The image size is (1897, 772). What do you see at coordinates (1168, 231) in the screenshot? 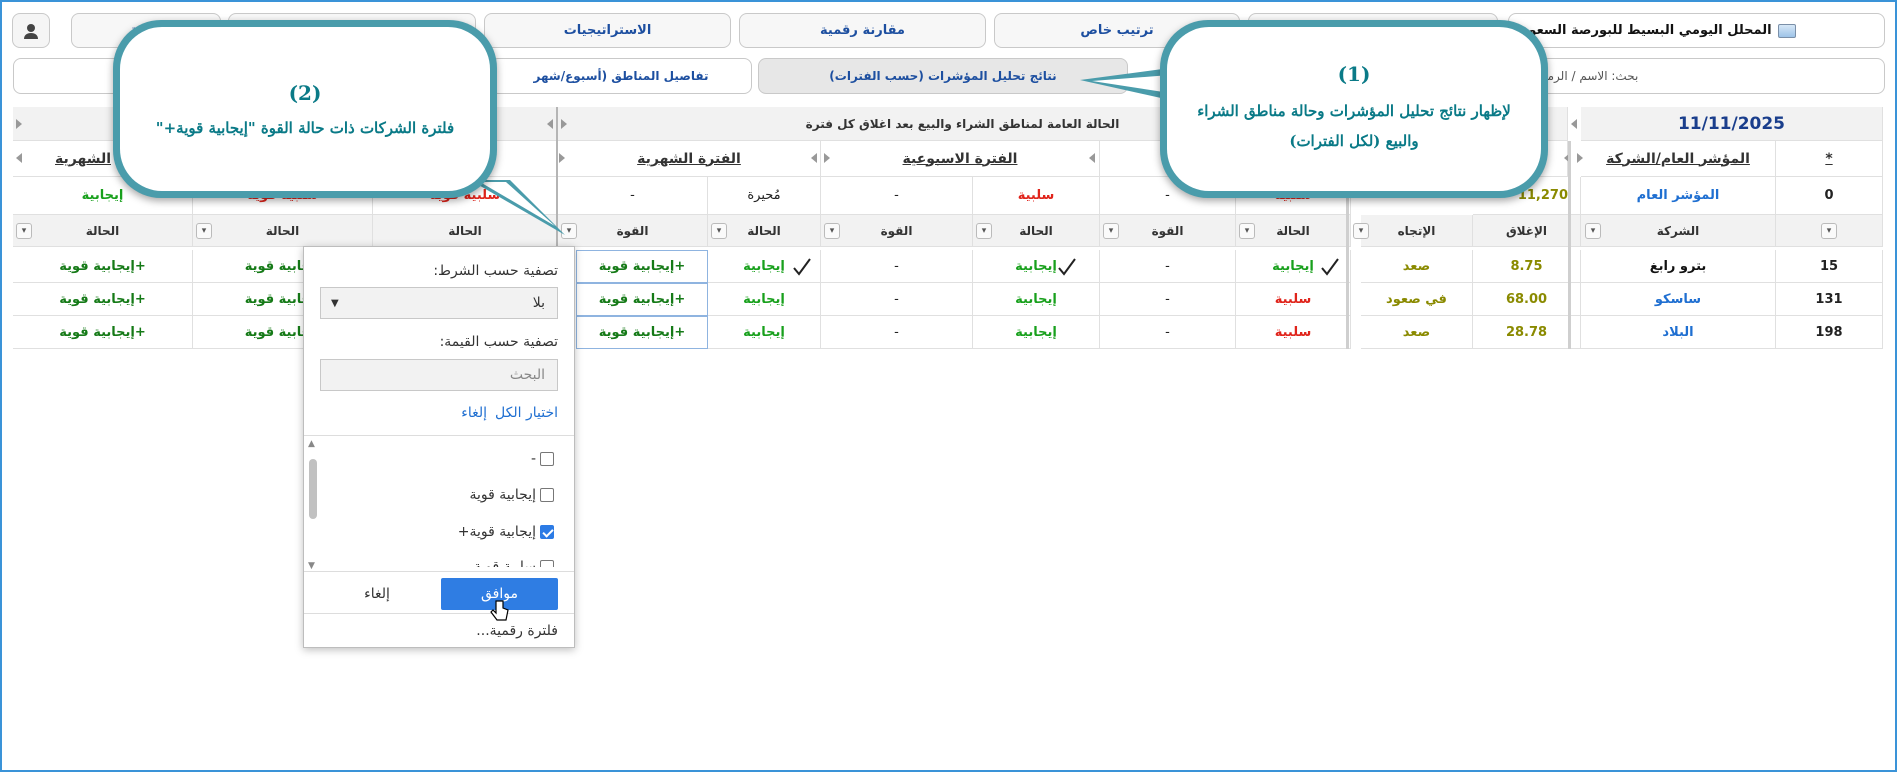
I see `col-daily-strength: القوة` at bounding box center [1168, 231].